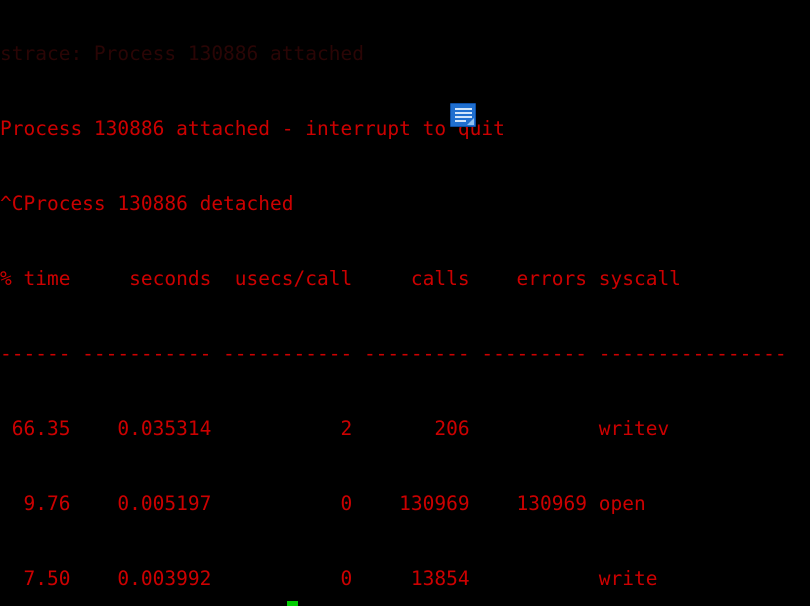  Describe the element at coordinates (335, 428) in the screenshot. I see `table-row: 66.35 0.035314 2 206 writev` at that location.